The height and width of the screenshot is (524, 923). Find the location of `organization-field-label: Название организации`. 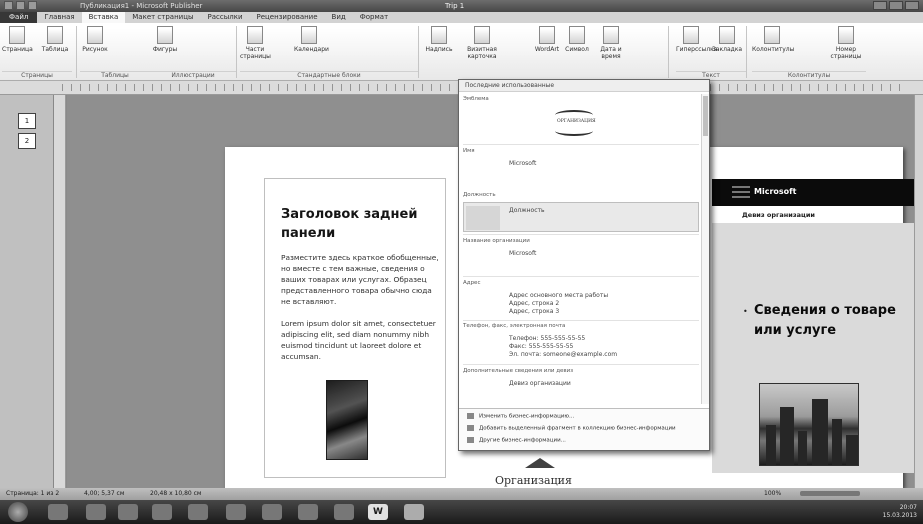

organization-field-label: Название организации is located at coordinates (496, 241).